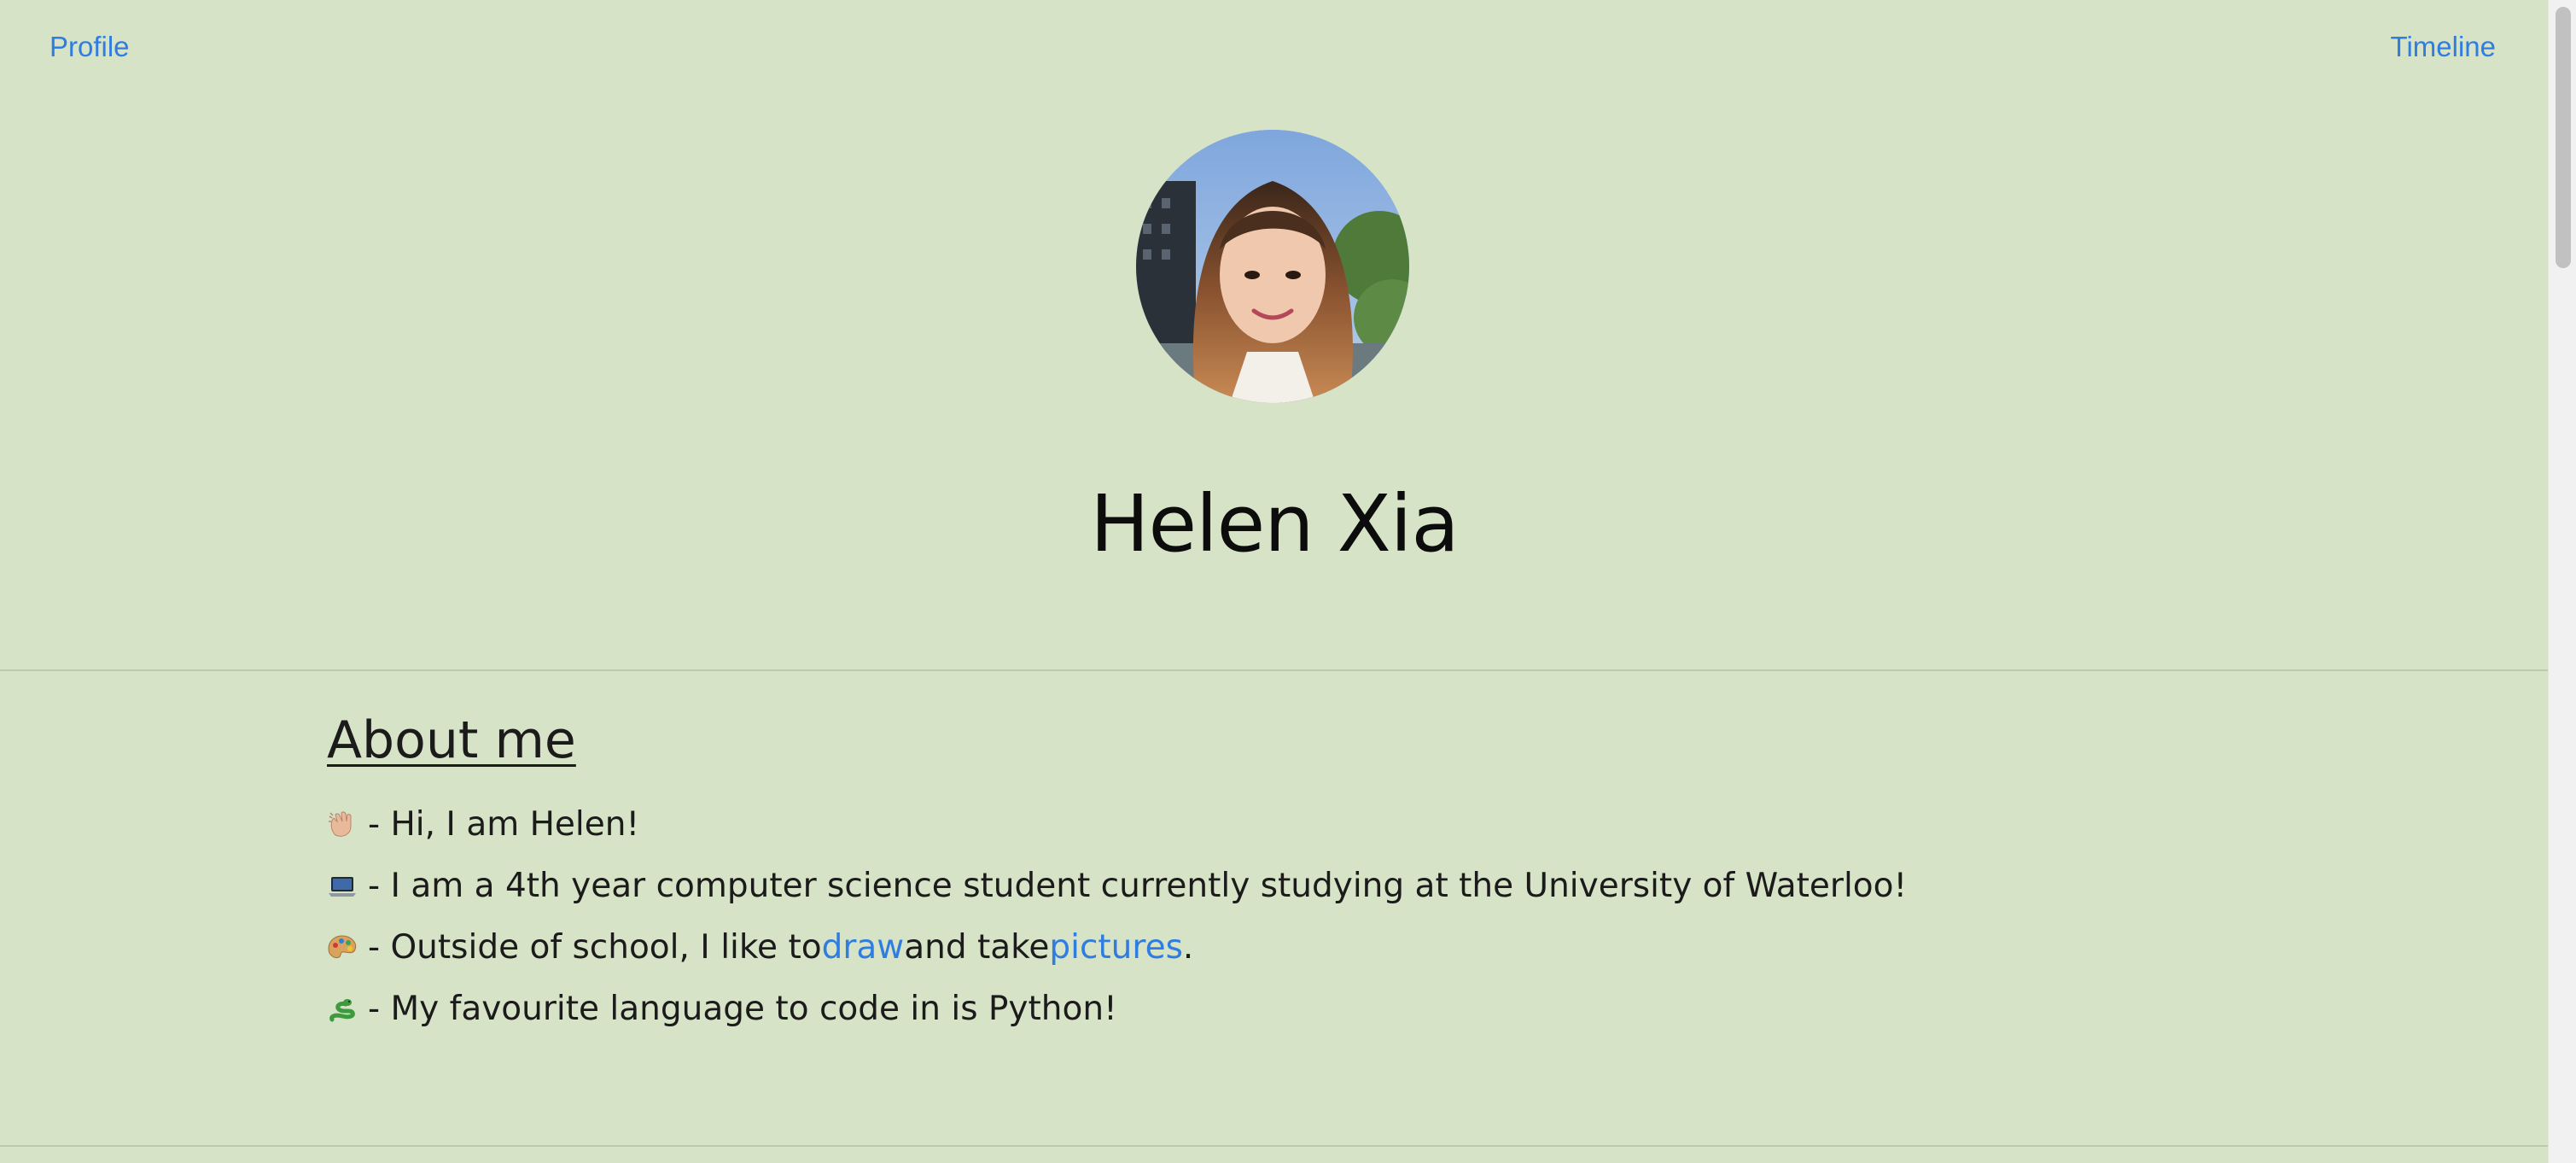 The width and height of the screenshot is (2576, 1163). Describe the element at coordinates (342, 886) in the screenshot. I see `laptop-icon` at that location.